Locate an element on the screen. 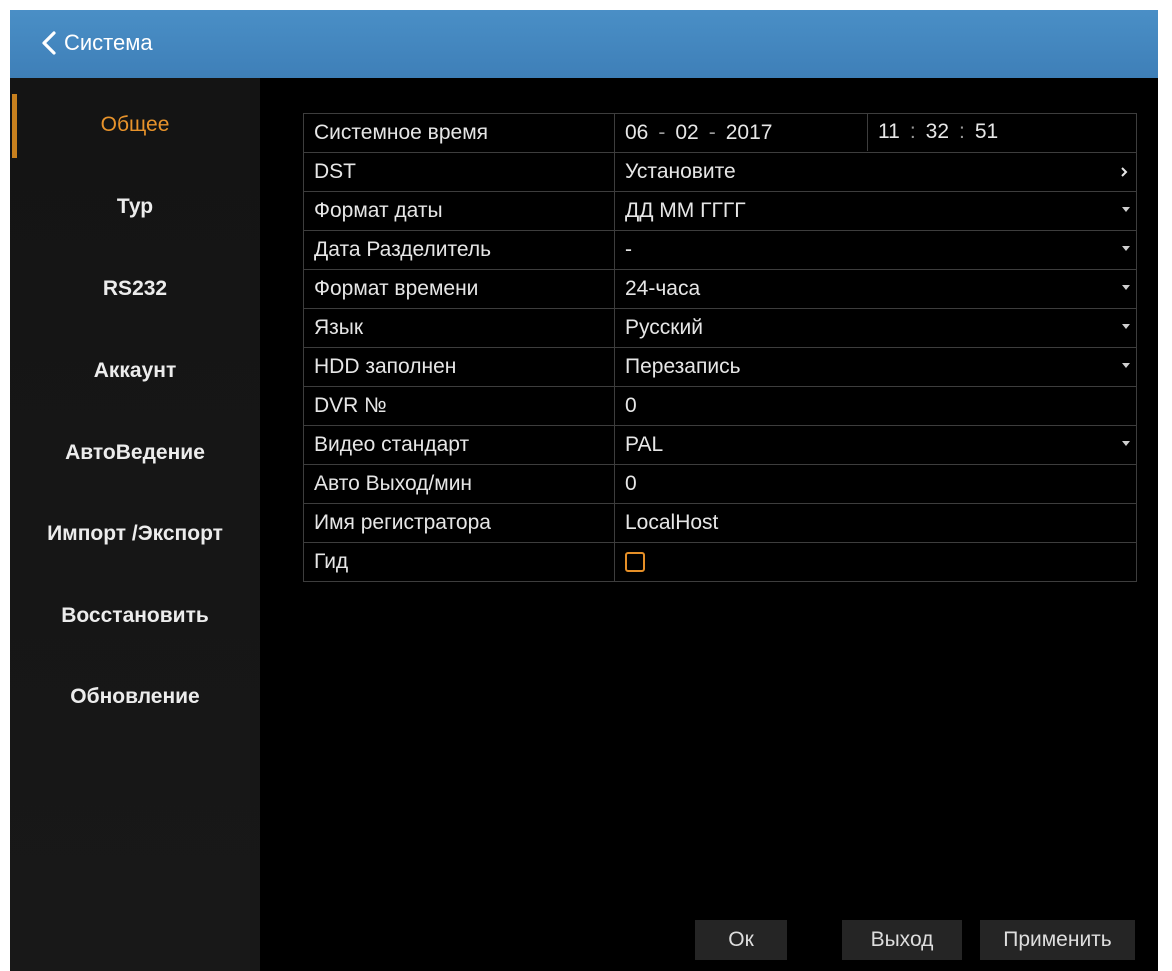  system-time-field: 06 - 02 - 2017 11 : 32 : 51 is located at coordinates (876, 133).